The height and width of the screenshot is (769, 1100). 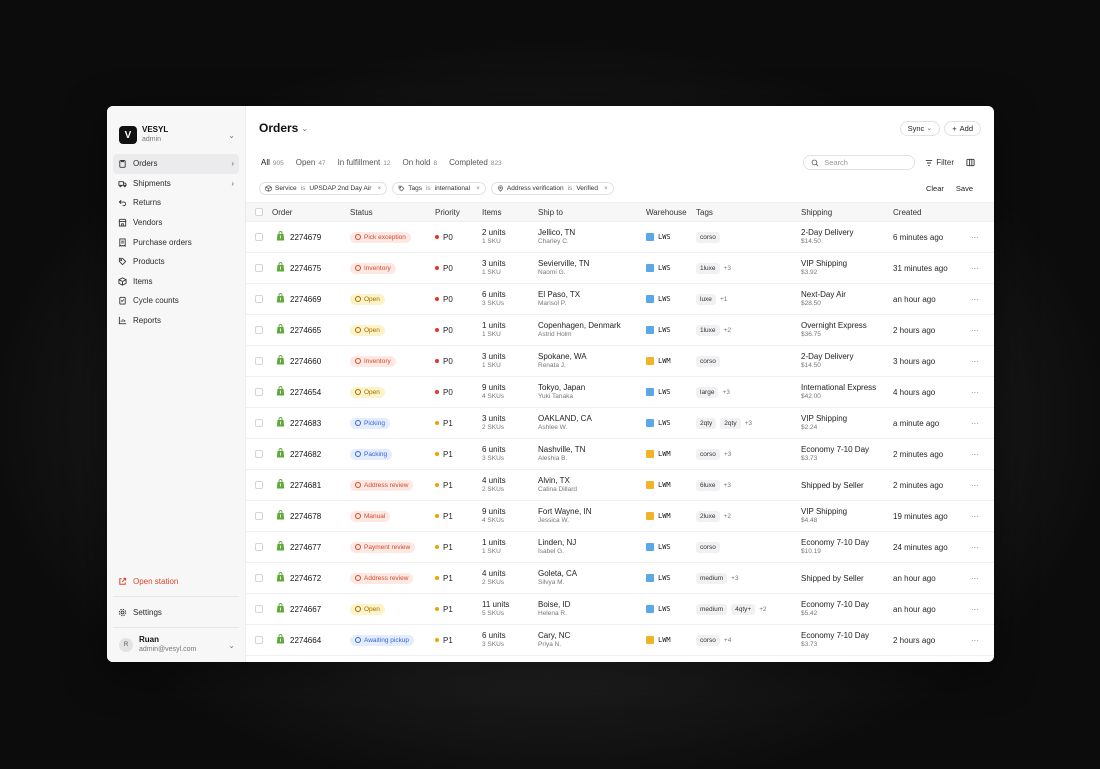 I want to click on order-number: 2274679, so click(x=305, y=237).